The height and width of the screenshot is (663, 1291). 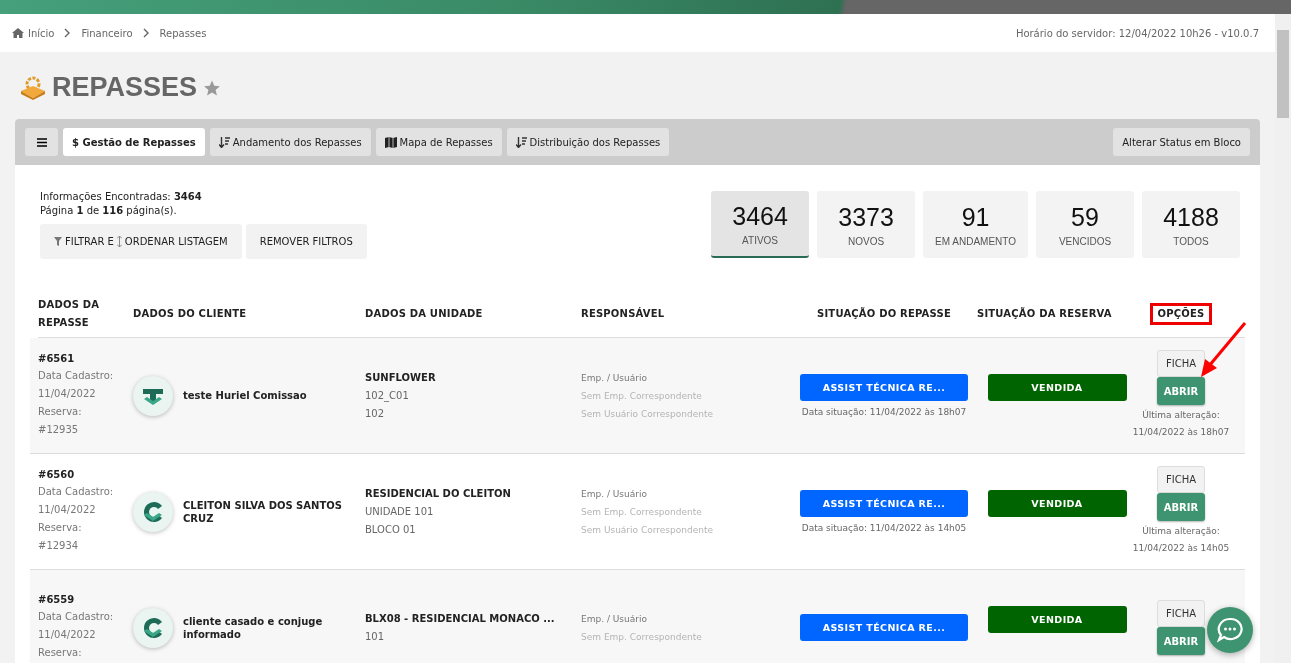 I want to click on tab: $ Gestão de Repasses, so click(x=134, y=142).